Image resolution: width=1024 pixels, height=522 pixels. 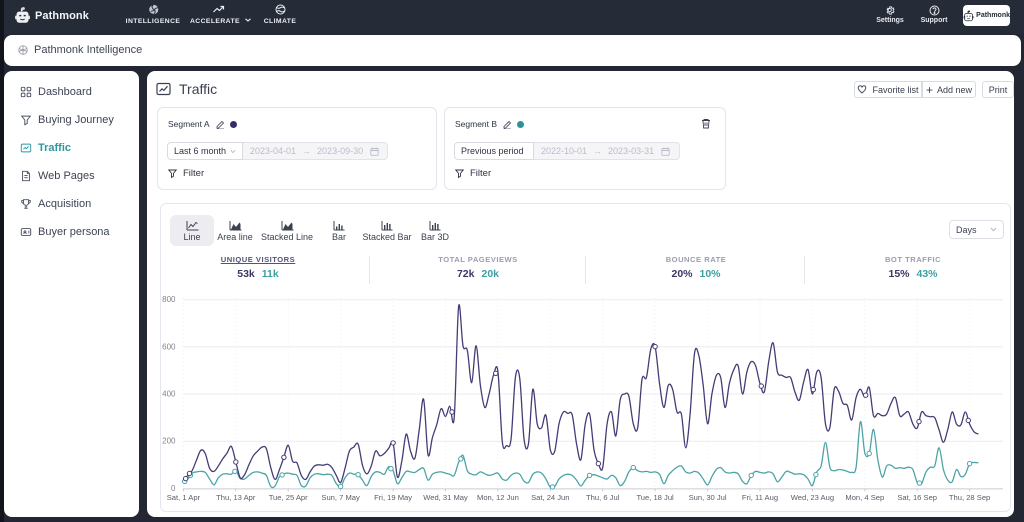 I want to click on svg-text: Sun, 30 Jul, so click(x=708, y=497).